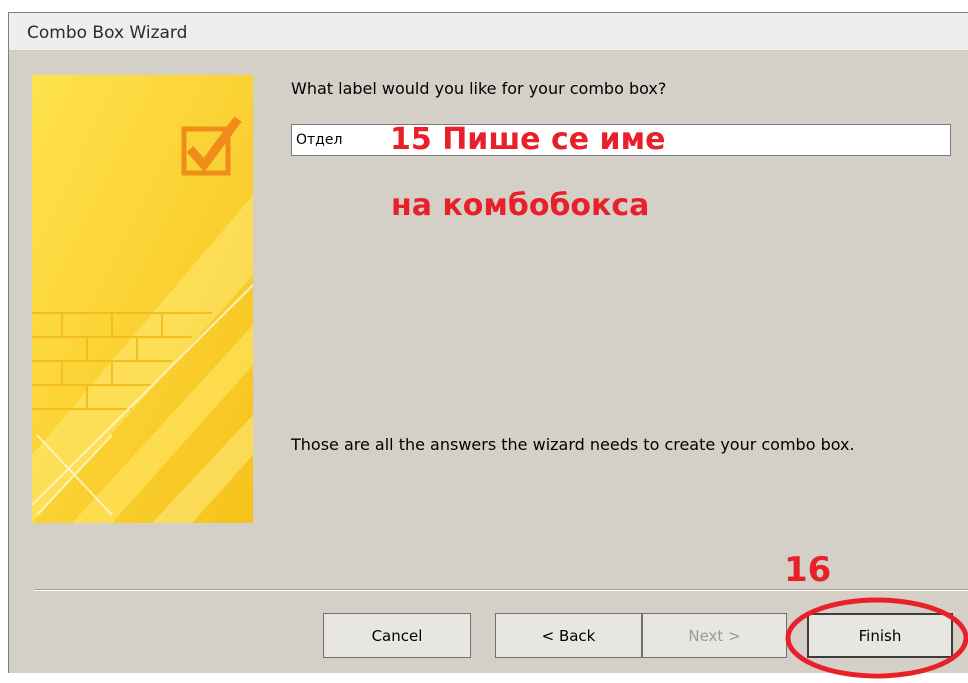  I want to click on window-title: Combo Box Wizard, so click(107, 33).